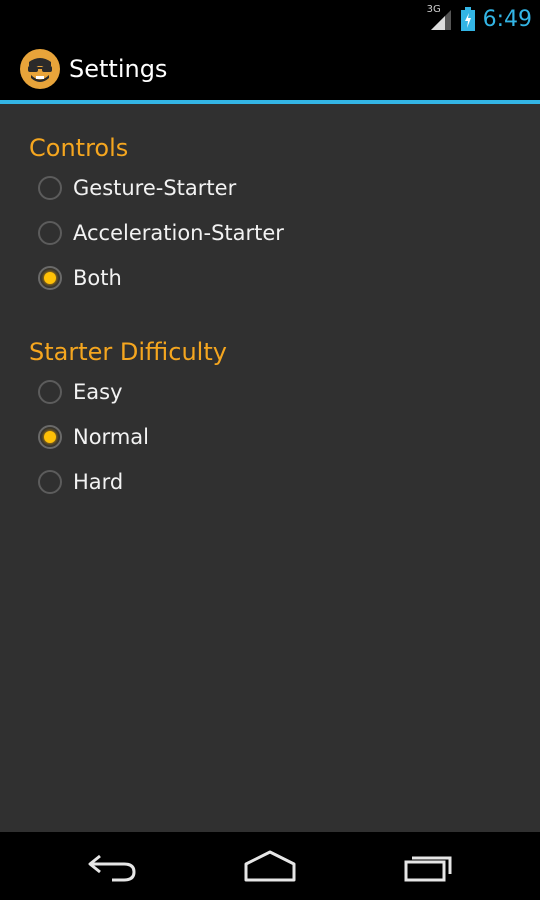 The height and width of the screenshot is (900, 540). Describe the element at coordinates (479, 19) in the screenshot. I see `status-icons: 3G 6:49` at that location.